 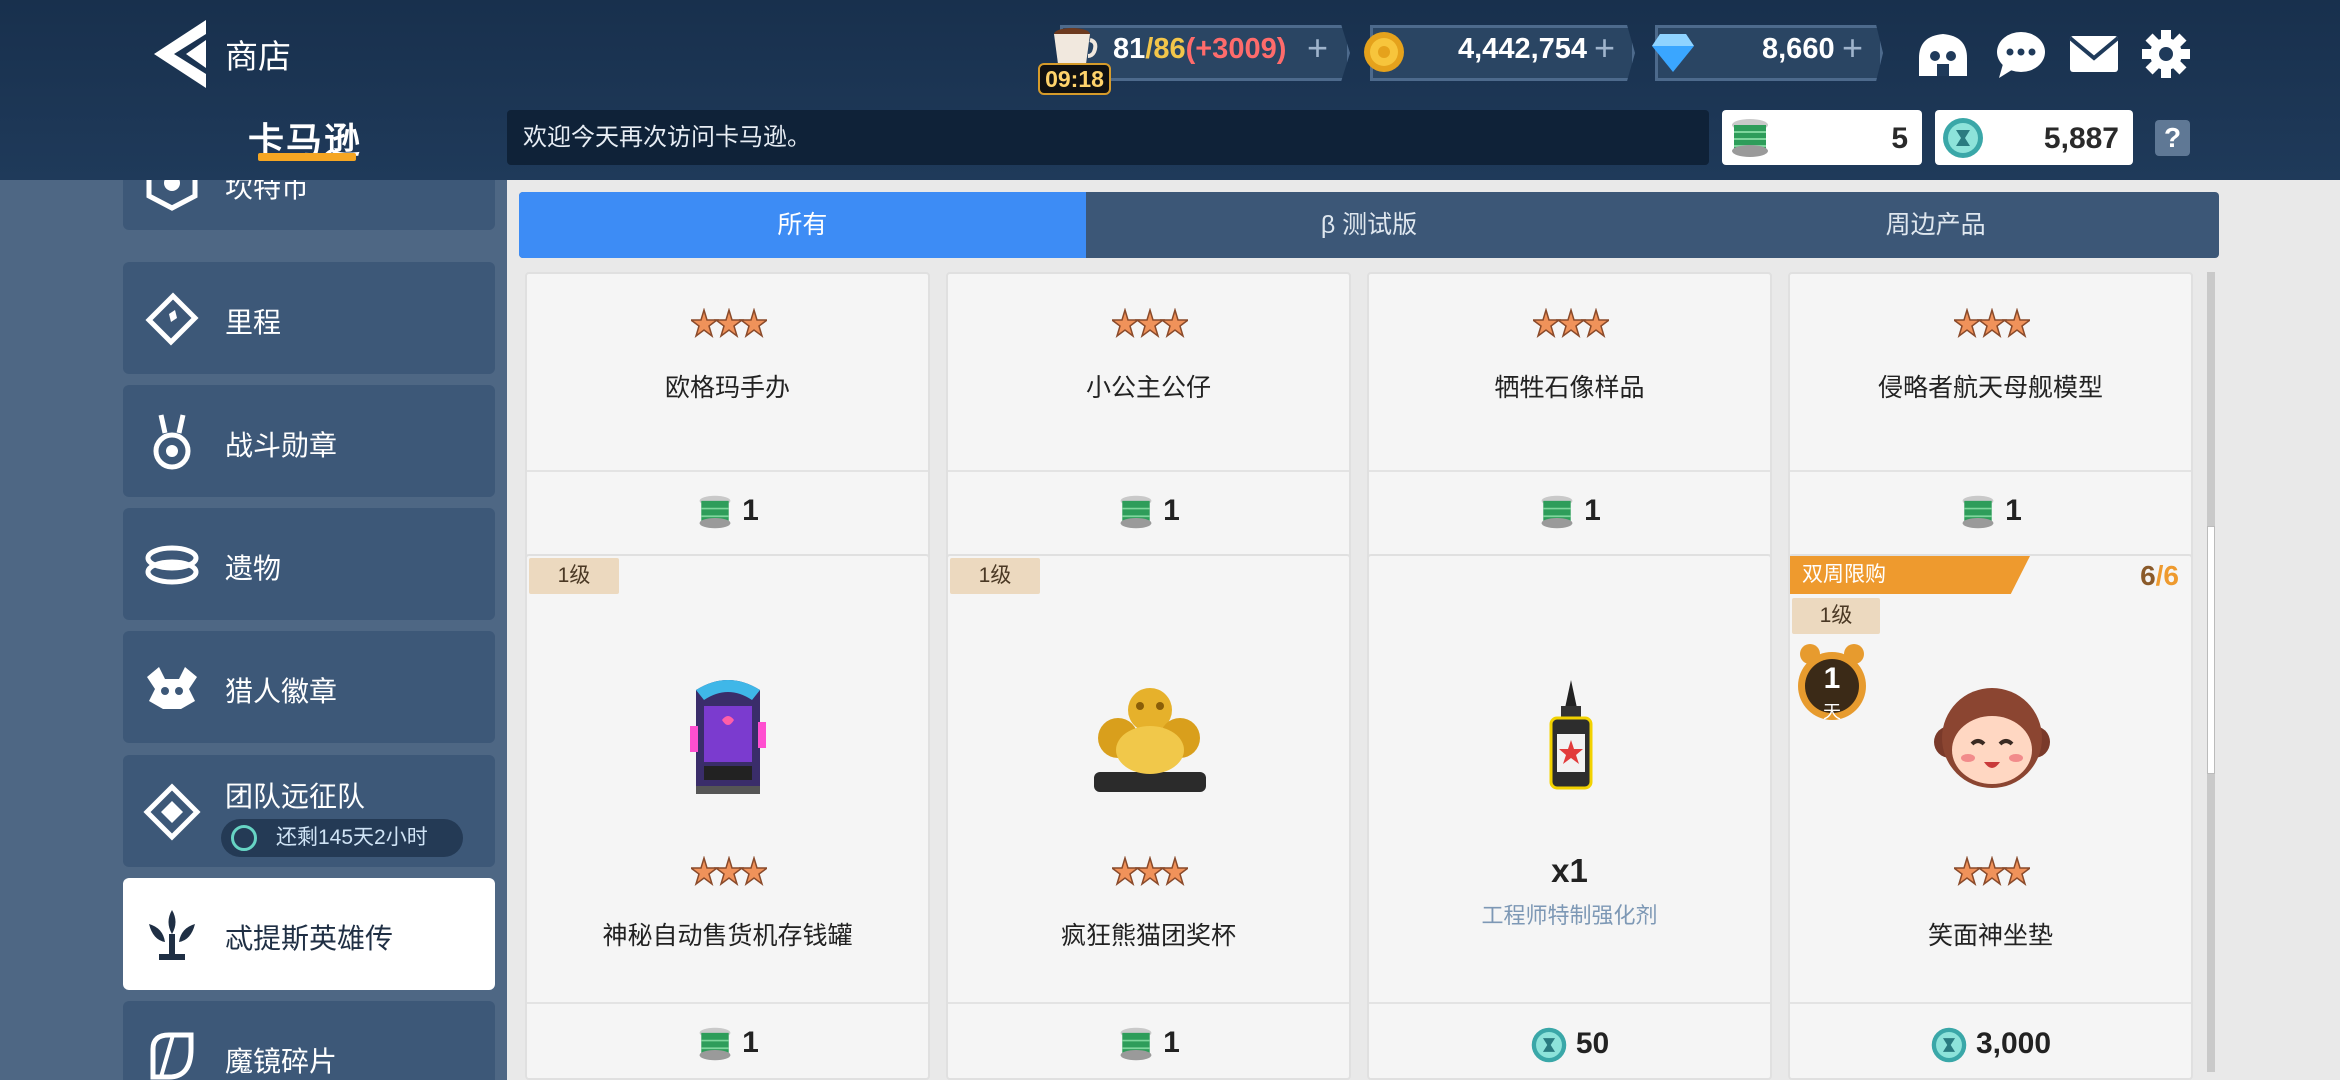 What do you see at coordinates (728, 737) in the screenshot?
I see `vending-machine-icon` at bounding box center [728, 737].